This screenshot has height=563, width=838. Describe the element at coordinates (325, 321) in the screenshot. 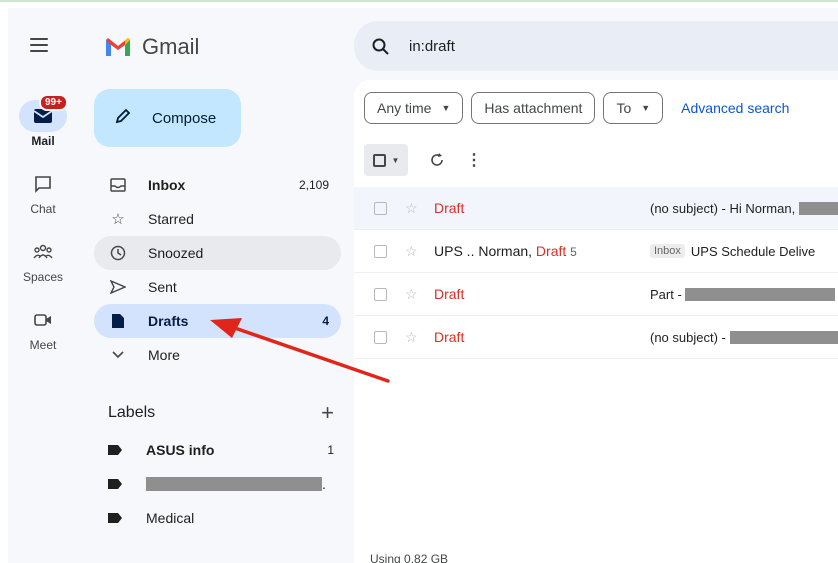

I see `drafts-count: 4` at that location.